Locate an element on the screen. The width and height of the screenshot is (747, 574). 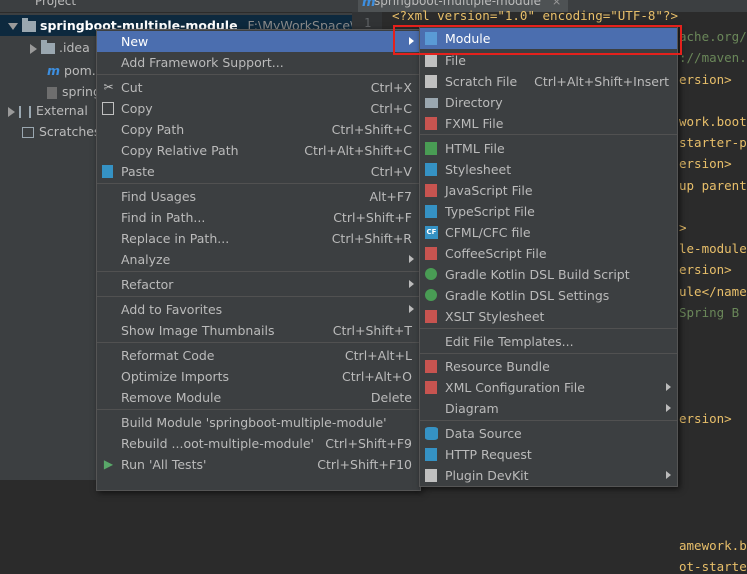
menu-item-label: Stylesheet is located at coordinates (478, 169).